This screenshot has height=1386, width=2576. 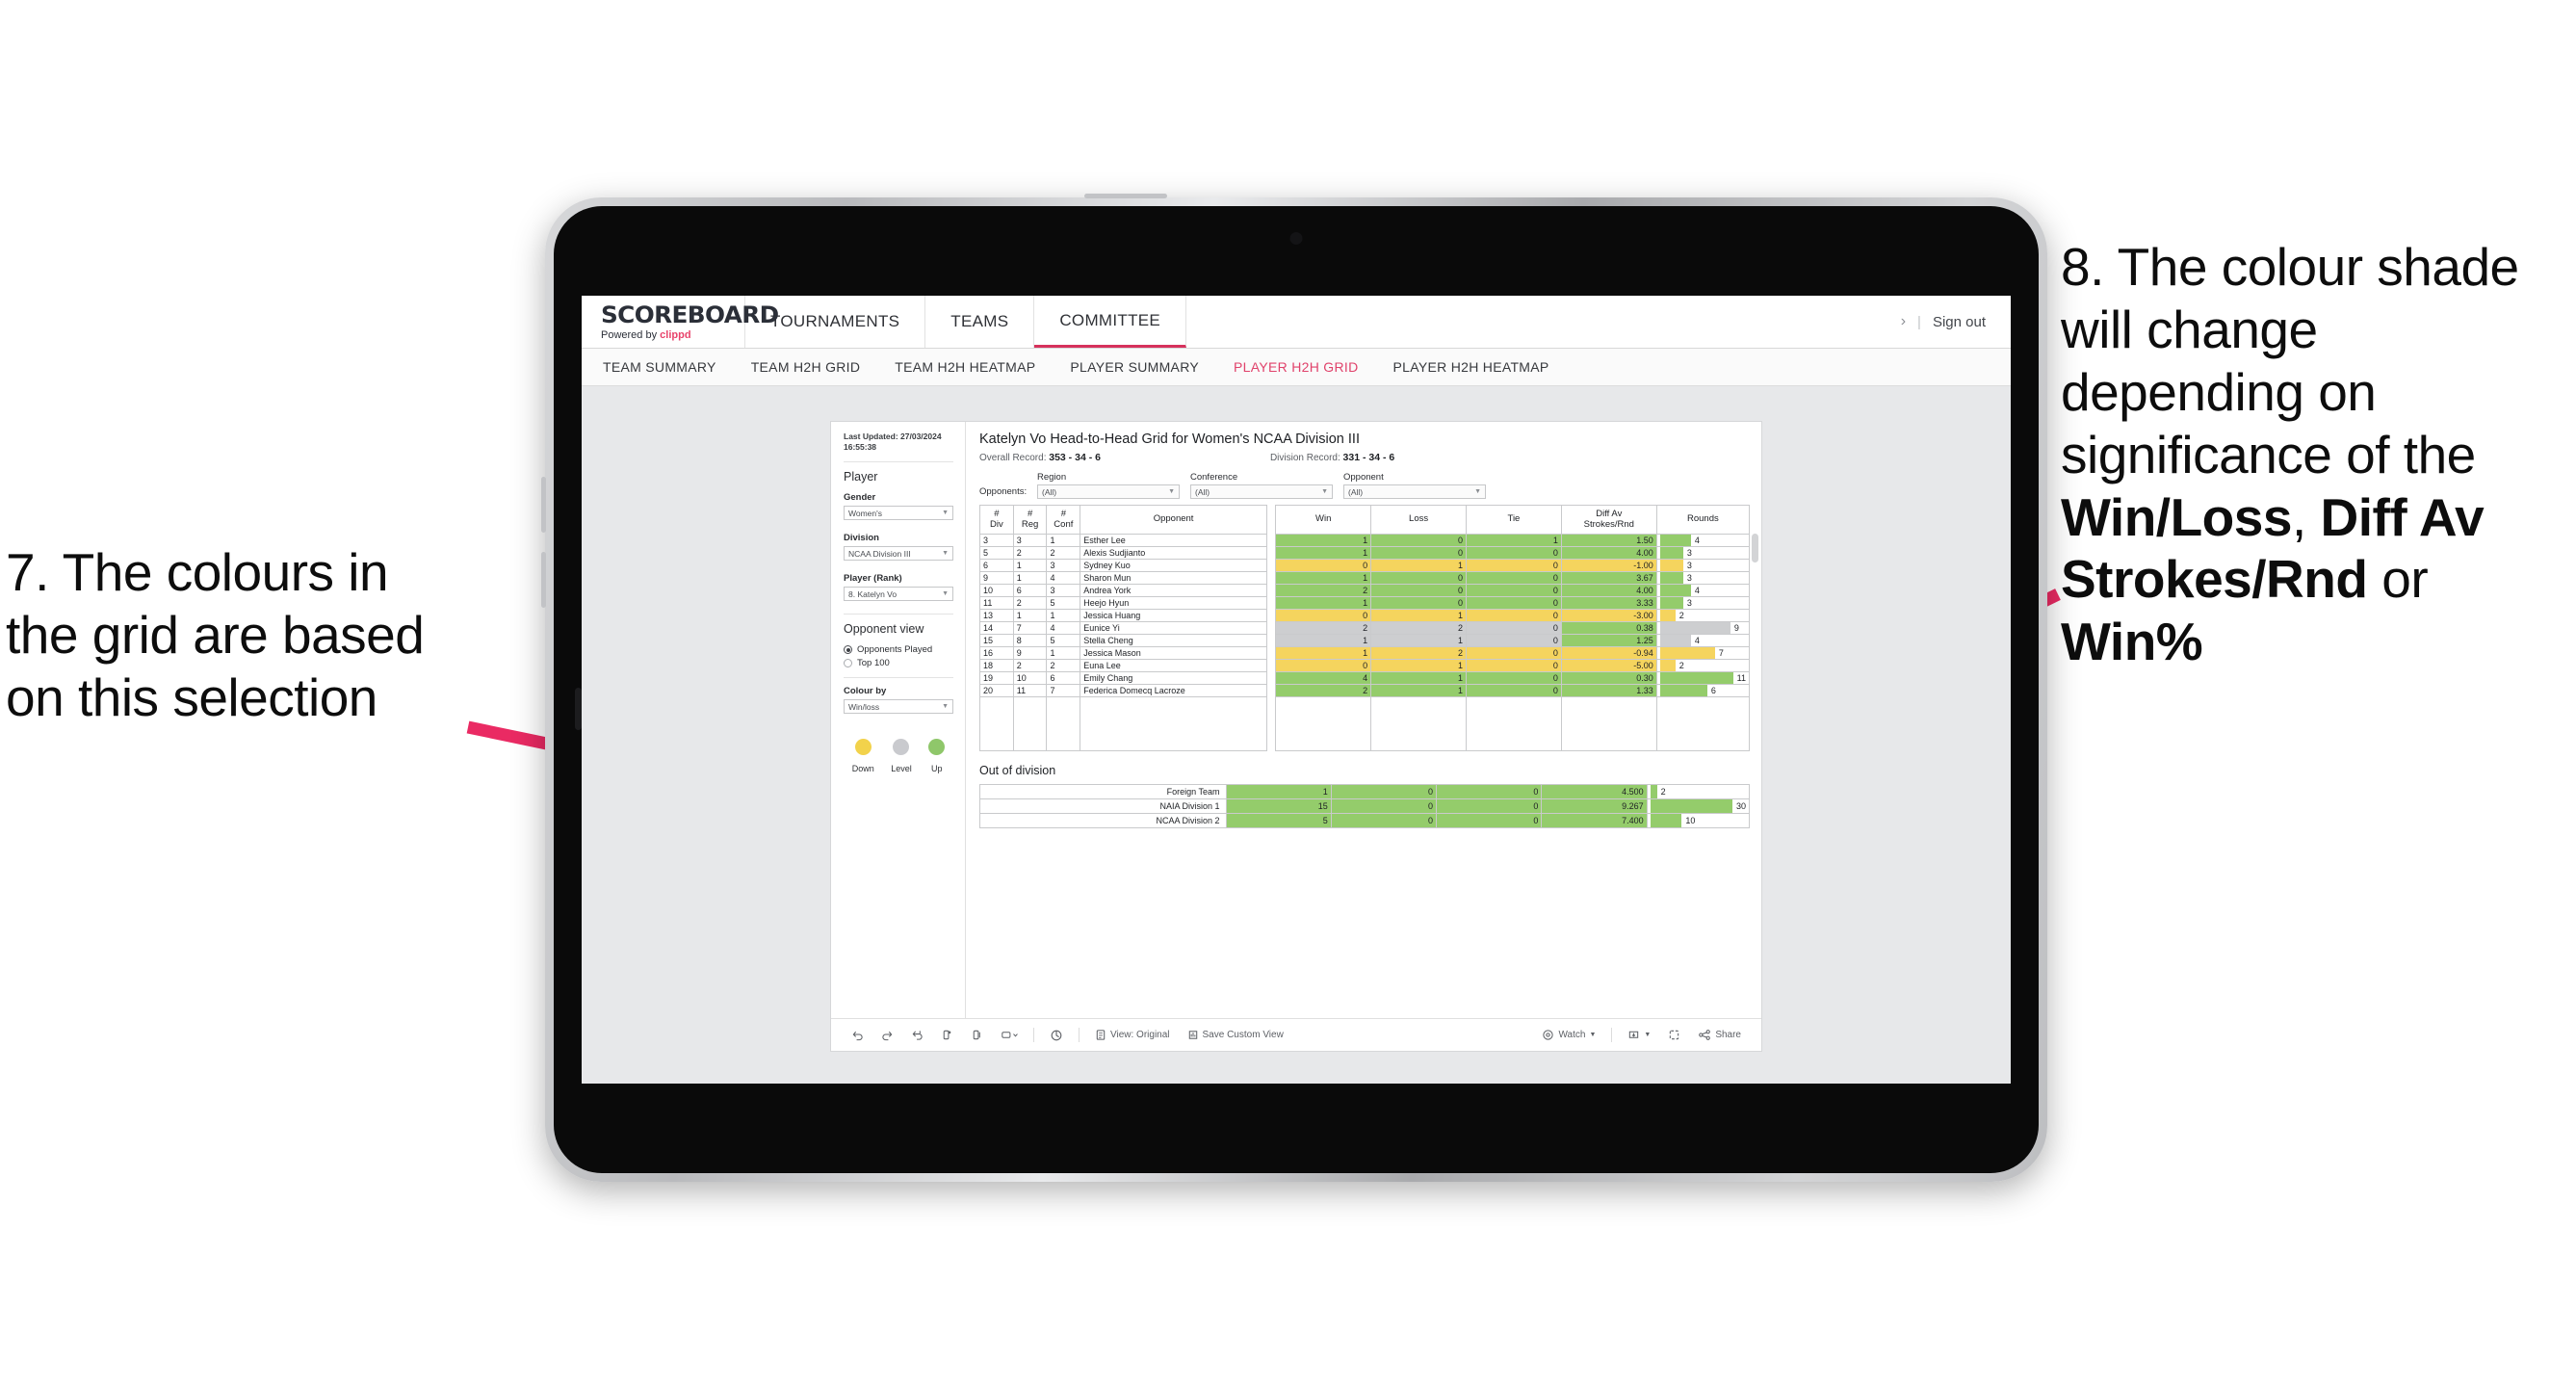 What do you see at coordinates (898, 513) in the screenshot?
I see `gender-select: Women's ▼` at bounding box center [898, 513].